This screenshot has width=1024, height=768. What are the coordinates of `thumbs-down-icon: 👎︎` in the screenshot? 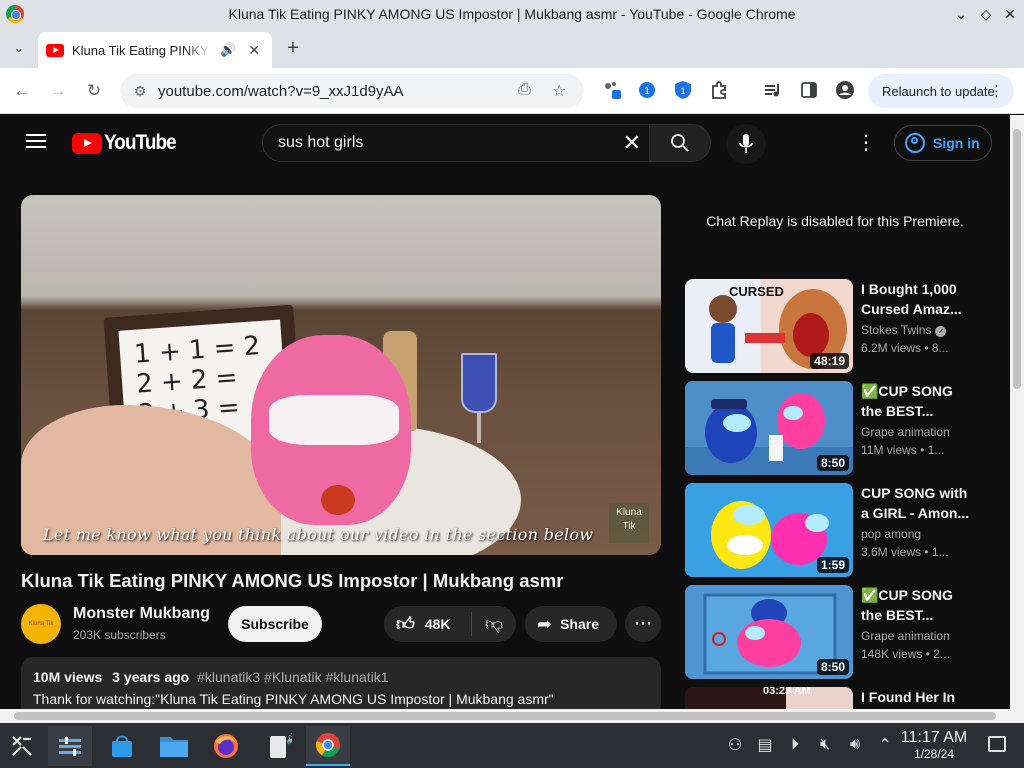 It's located at (494, 624).